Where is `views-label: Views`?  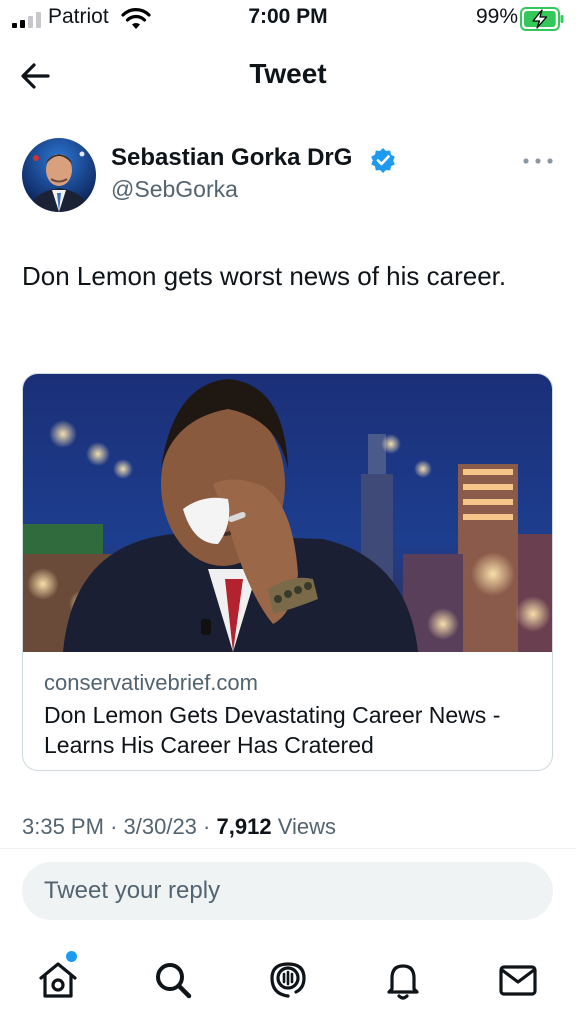
views-label: Views is located at coordinates (306, 826).